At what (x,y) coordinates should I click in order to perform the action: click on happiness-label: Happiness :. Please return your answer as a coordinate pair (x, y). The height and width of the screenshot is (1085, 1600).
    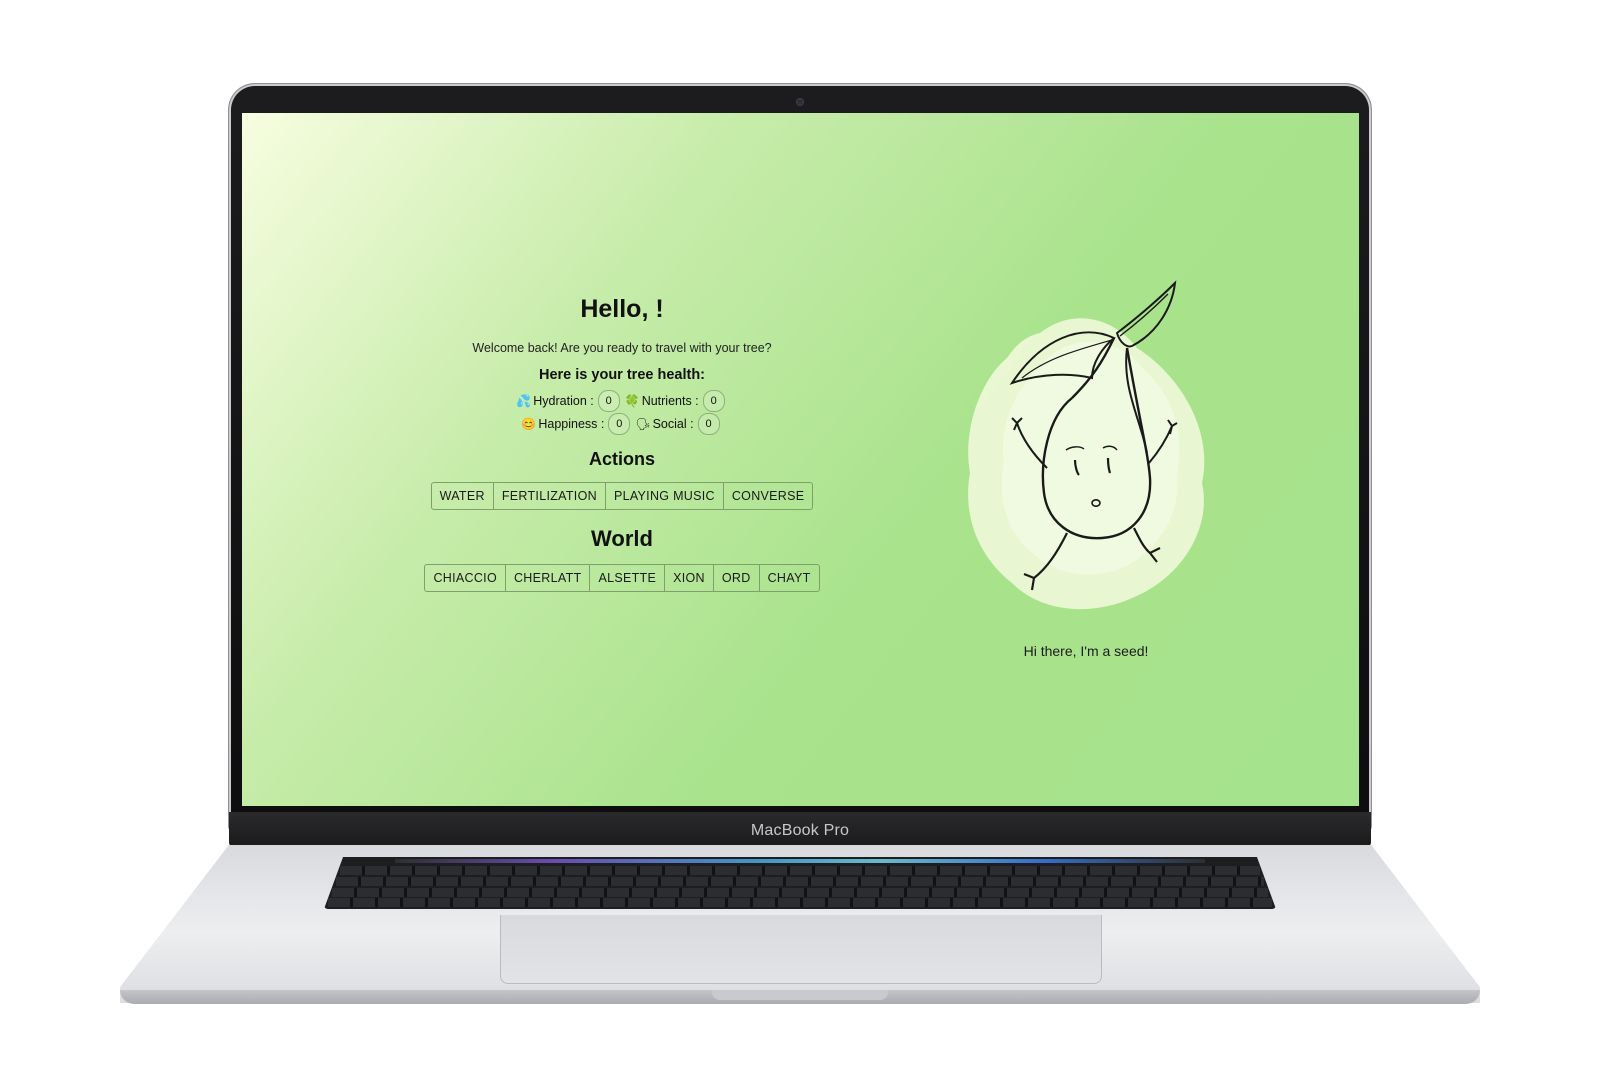
    Looking at the image, I should click on (571, 424).